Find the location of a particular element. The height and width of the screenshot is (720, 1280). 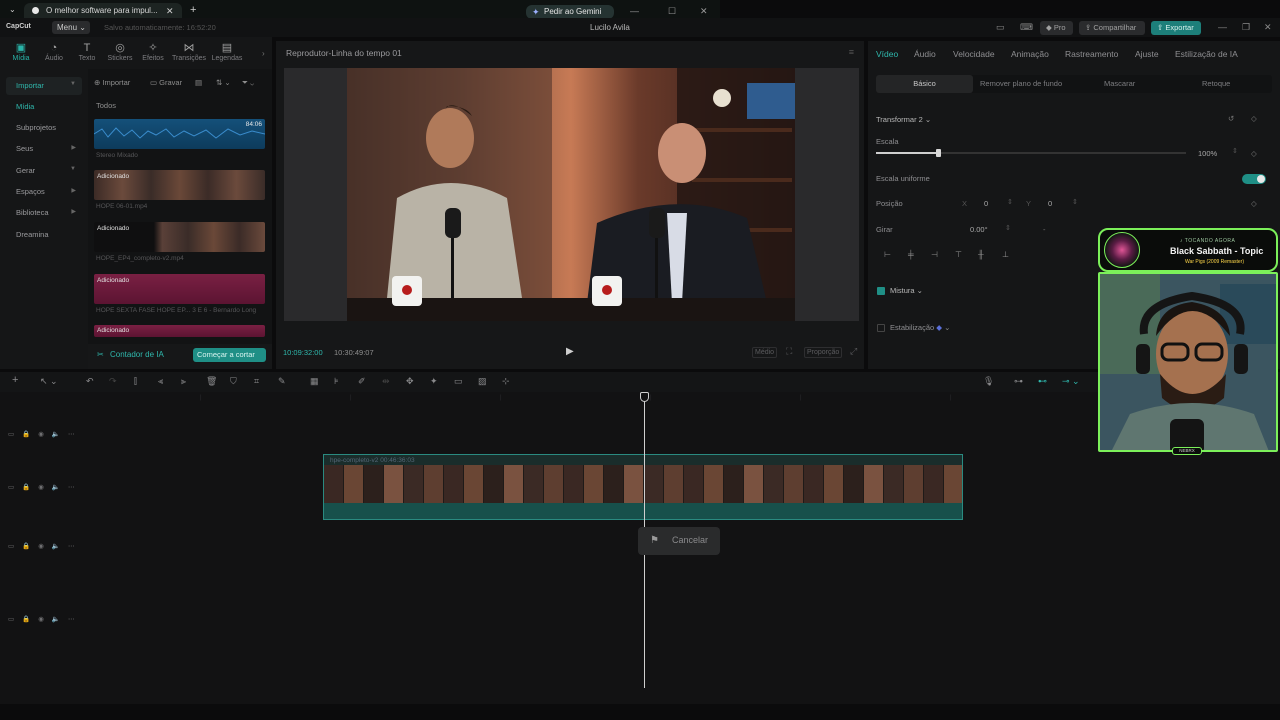

marker-icon: ⛉ is located at coordinates (233, 381).